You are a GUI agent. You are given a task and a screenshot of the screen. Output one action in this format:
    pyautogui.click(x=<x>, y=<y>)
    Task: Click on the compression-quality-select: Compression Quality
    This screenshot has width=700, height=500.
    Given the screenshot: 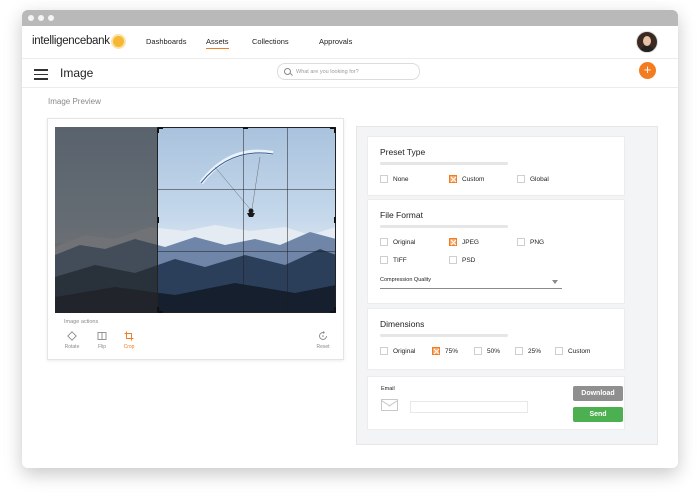 What is the action you would take?
    pyautogui.click(x=471, y=283)
    